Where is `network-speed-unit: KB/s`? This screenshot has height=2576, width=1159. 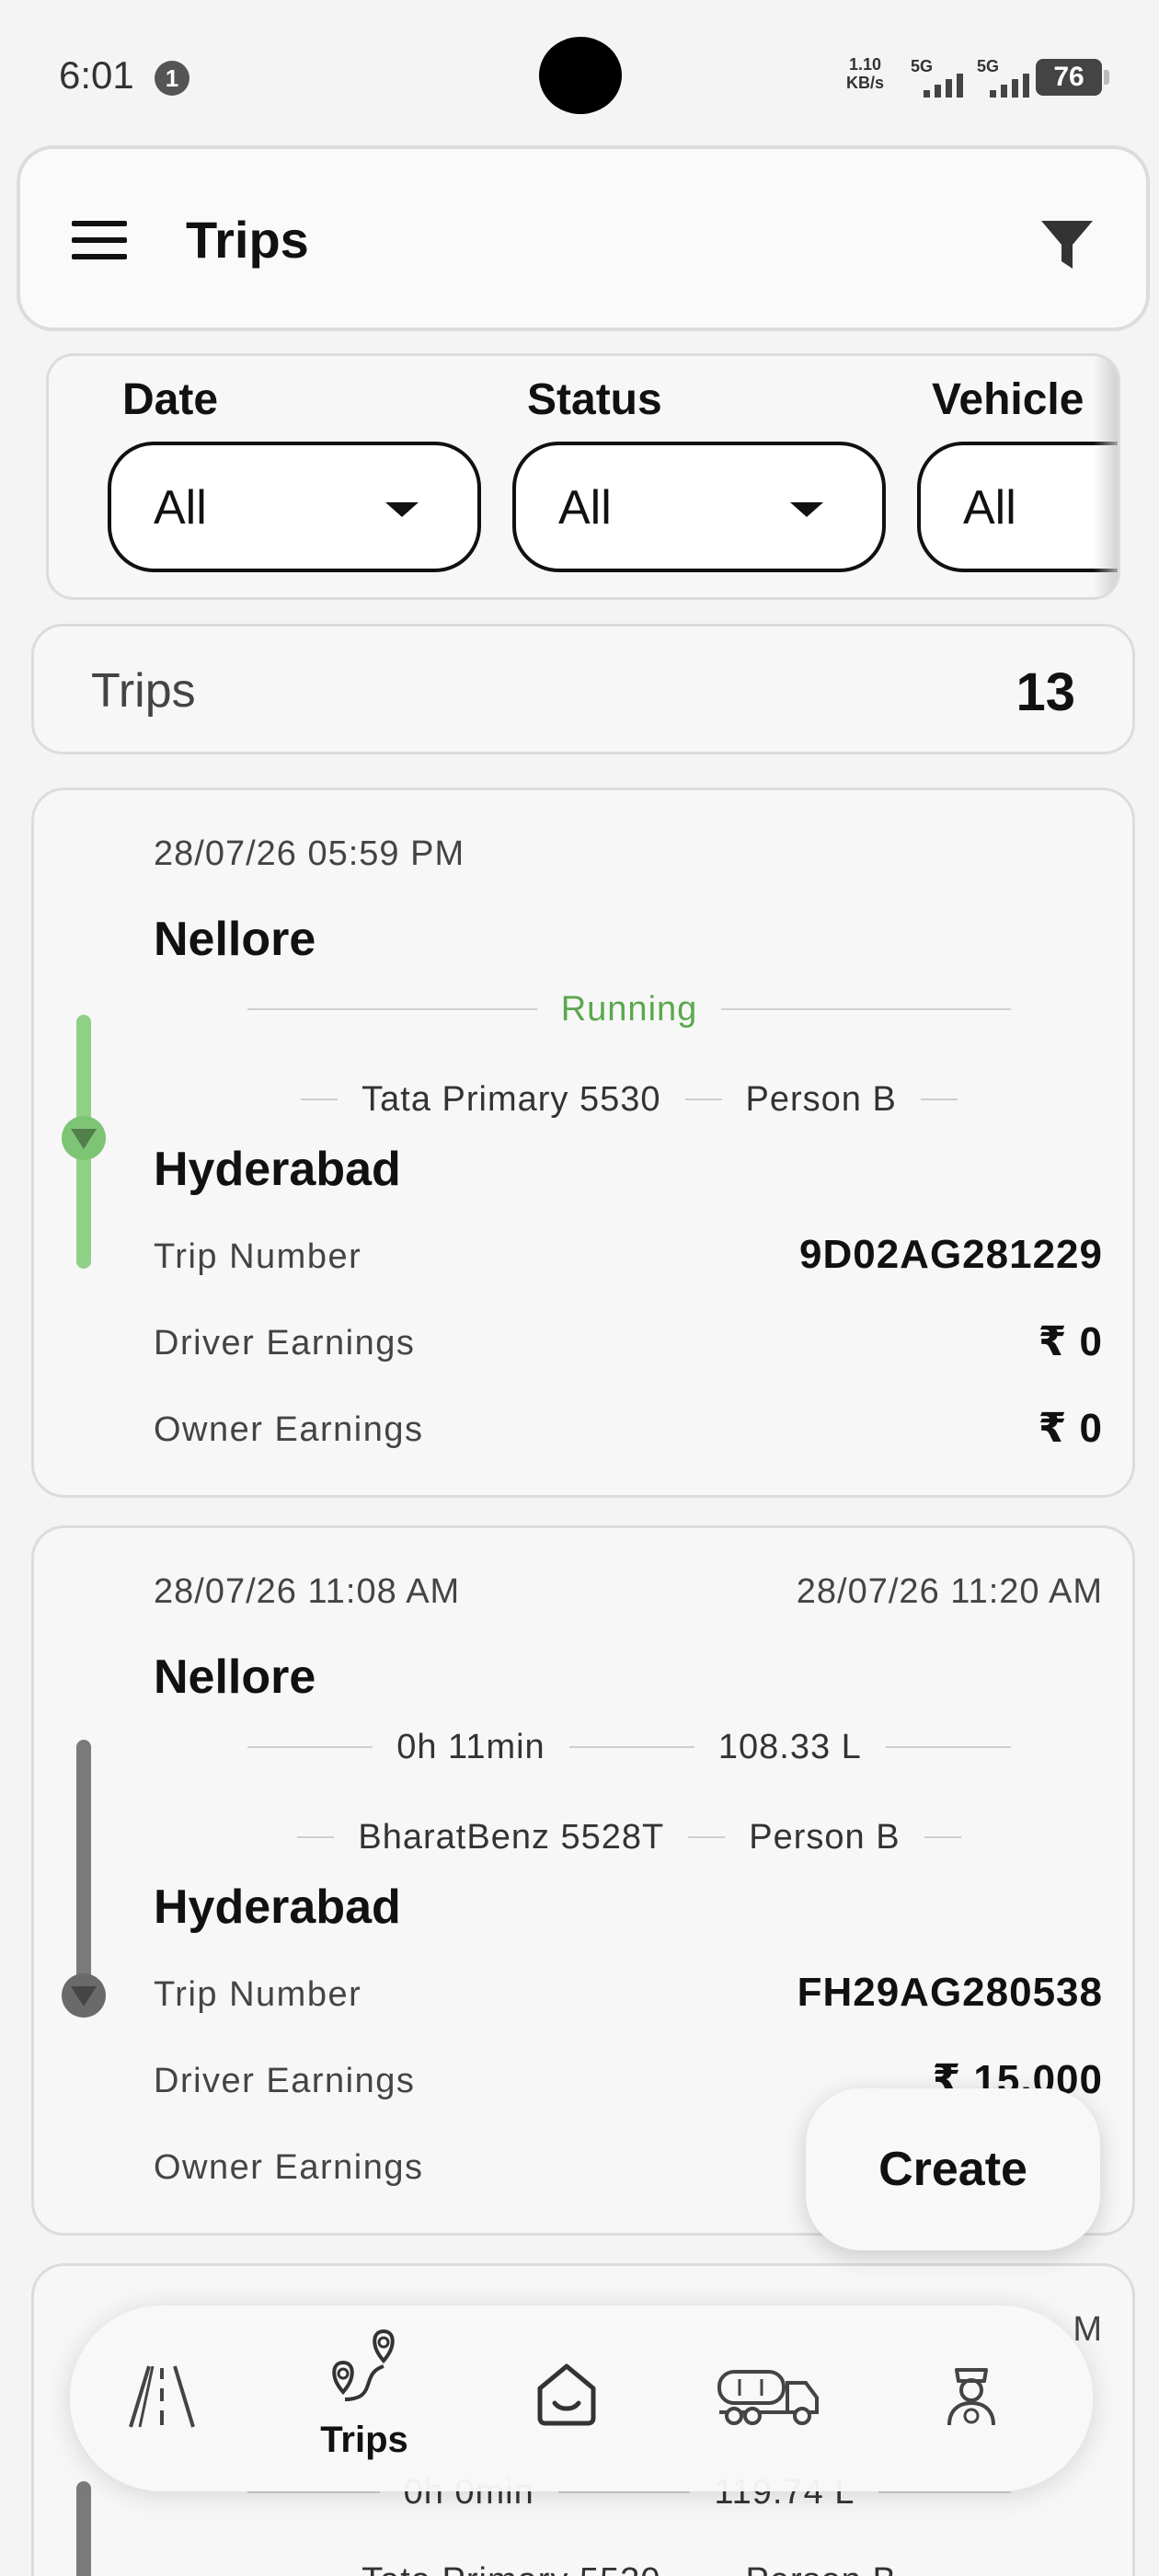 network-speed-unit: KB/s is located at coordinates (865, 83).